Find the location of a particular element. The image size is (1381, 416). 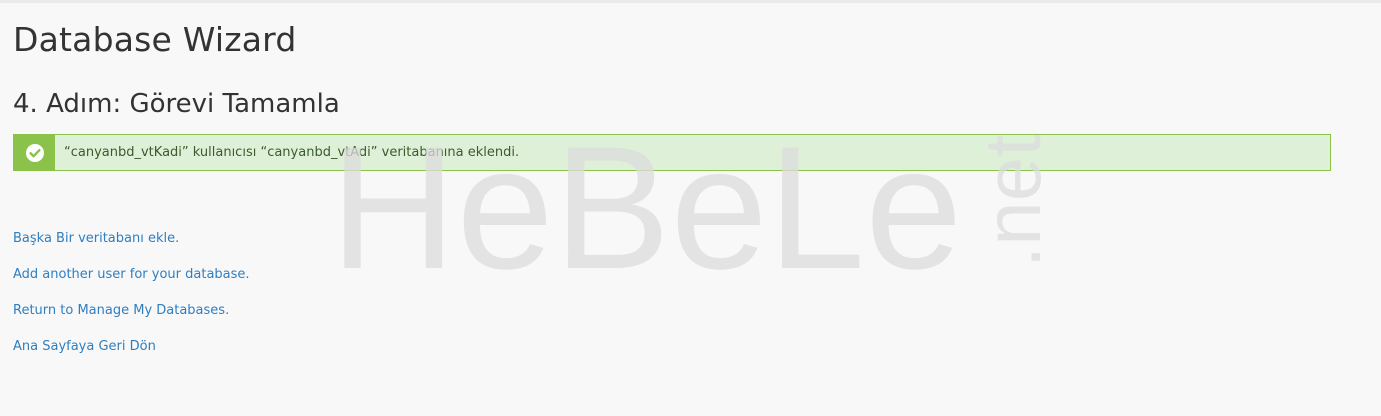

manage-databases-link: Return to Manage My Databases. is located at coordinates (131, 311).